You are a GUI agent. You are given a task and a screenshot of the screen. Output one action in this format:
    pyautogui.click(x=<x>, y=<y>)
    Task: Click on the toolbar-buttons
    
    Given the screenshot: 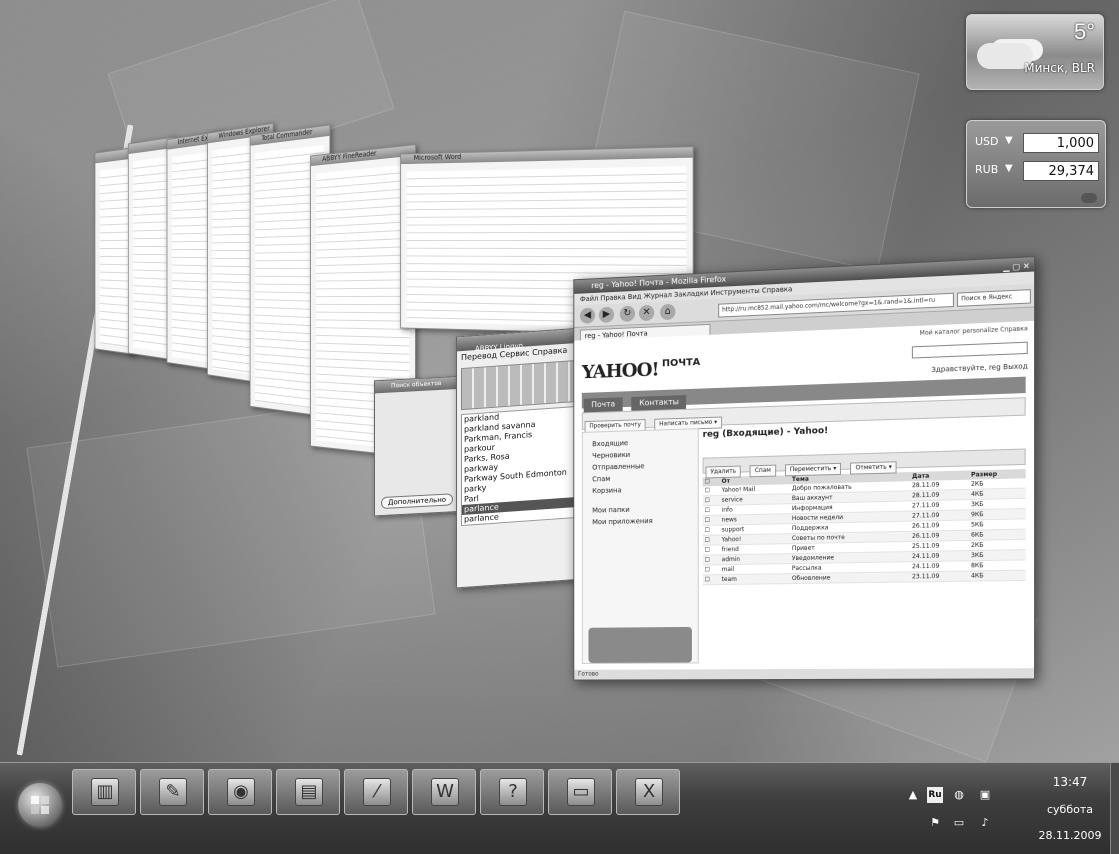 What is the action you would take?
    pyautogui.click(x=519, y=385)
    